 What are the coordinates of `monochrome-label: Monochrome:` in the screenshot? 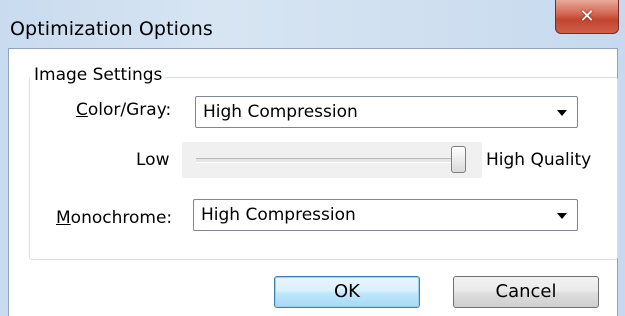 It's located at (114, 218).